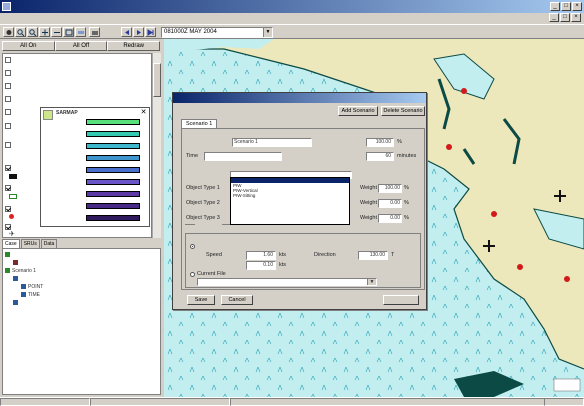 The width and height of the screenshot is (584, 406). Describe the element at coordinates (32, 287) in the screenshot. I see `tree-node: POINT` at that location.